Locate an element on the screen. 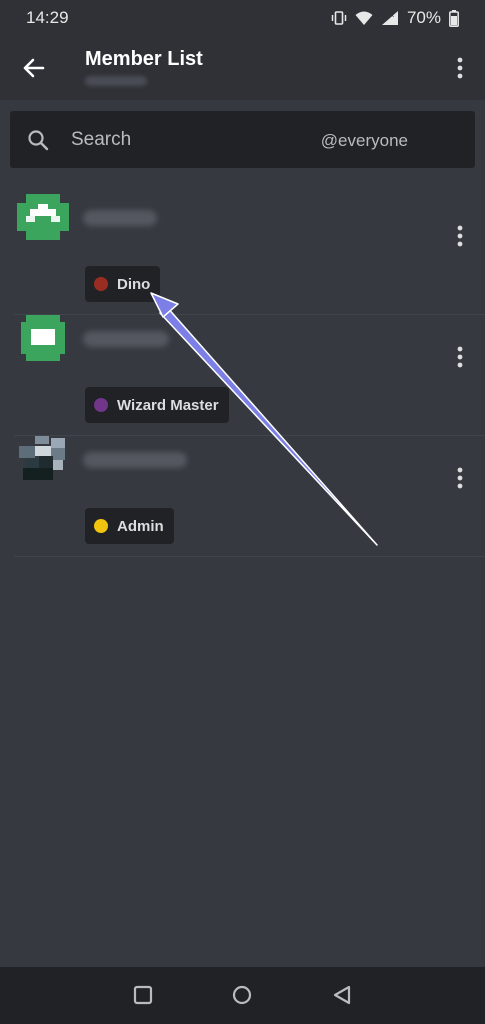  member-row: Wizard Master is located at coordinates (242, 375).